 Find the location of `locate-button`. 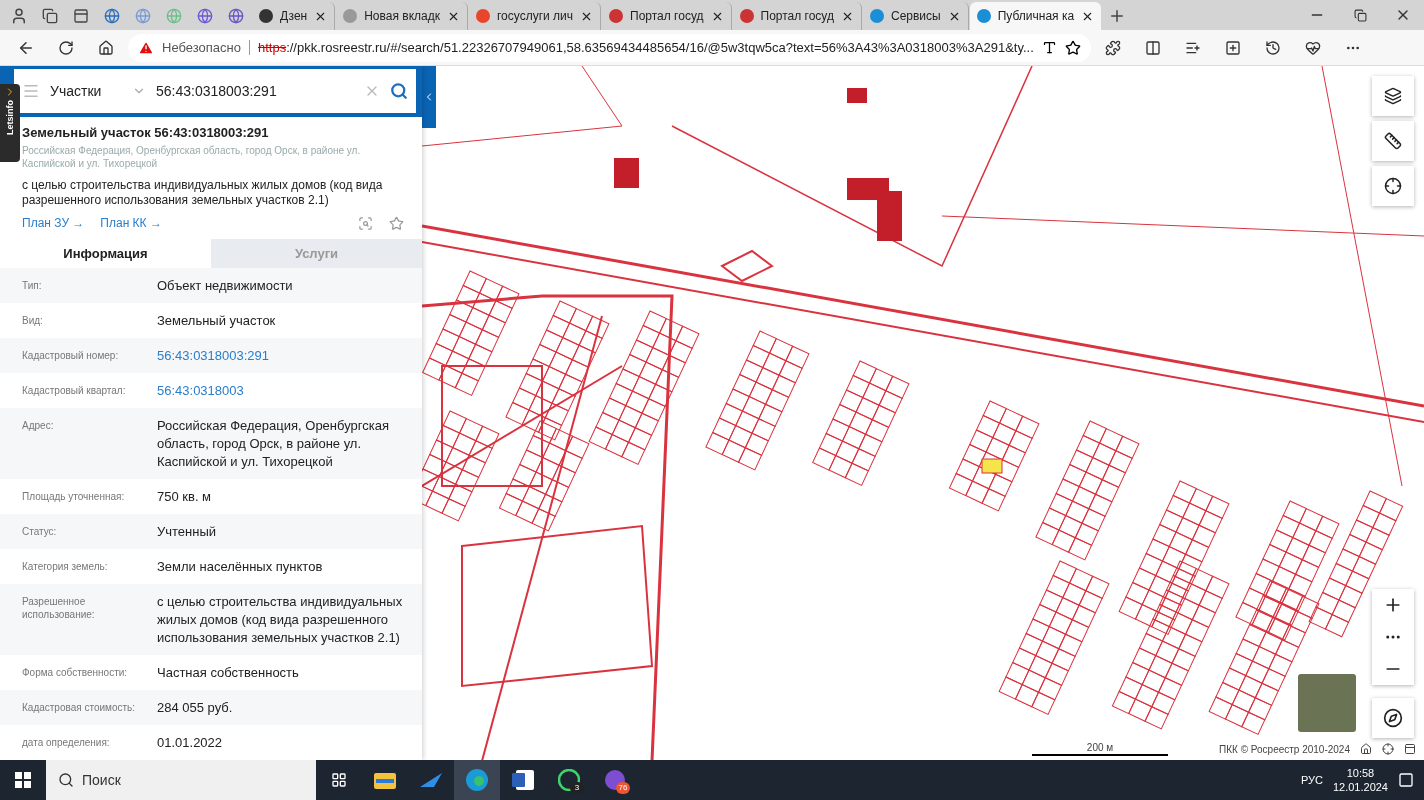

locate-button is located at coordinates (1393, 186).